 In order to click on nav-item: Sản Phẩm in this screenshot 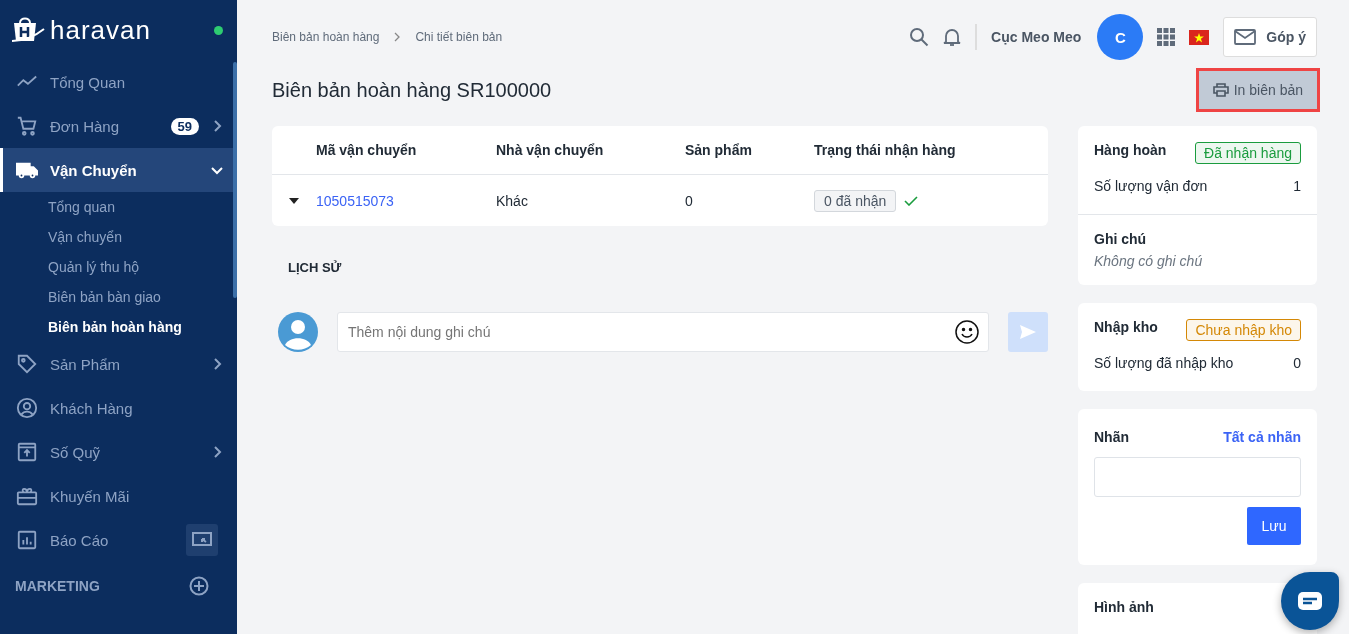, I will do `click(118, 364)`.